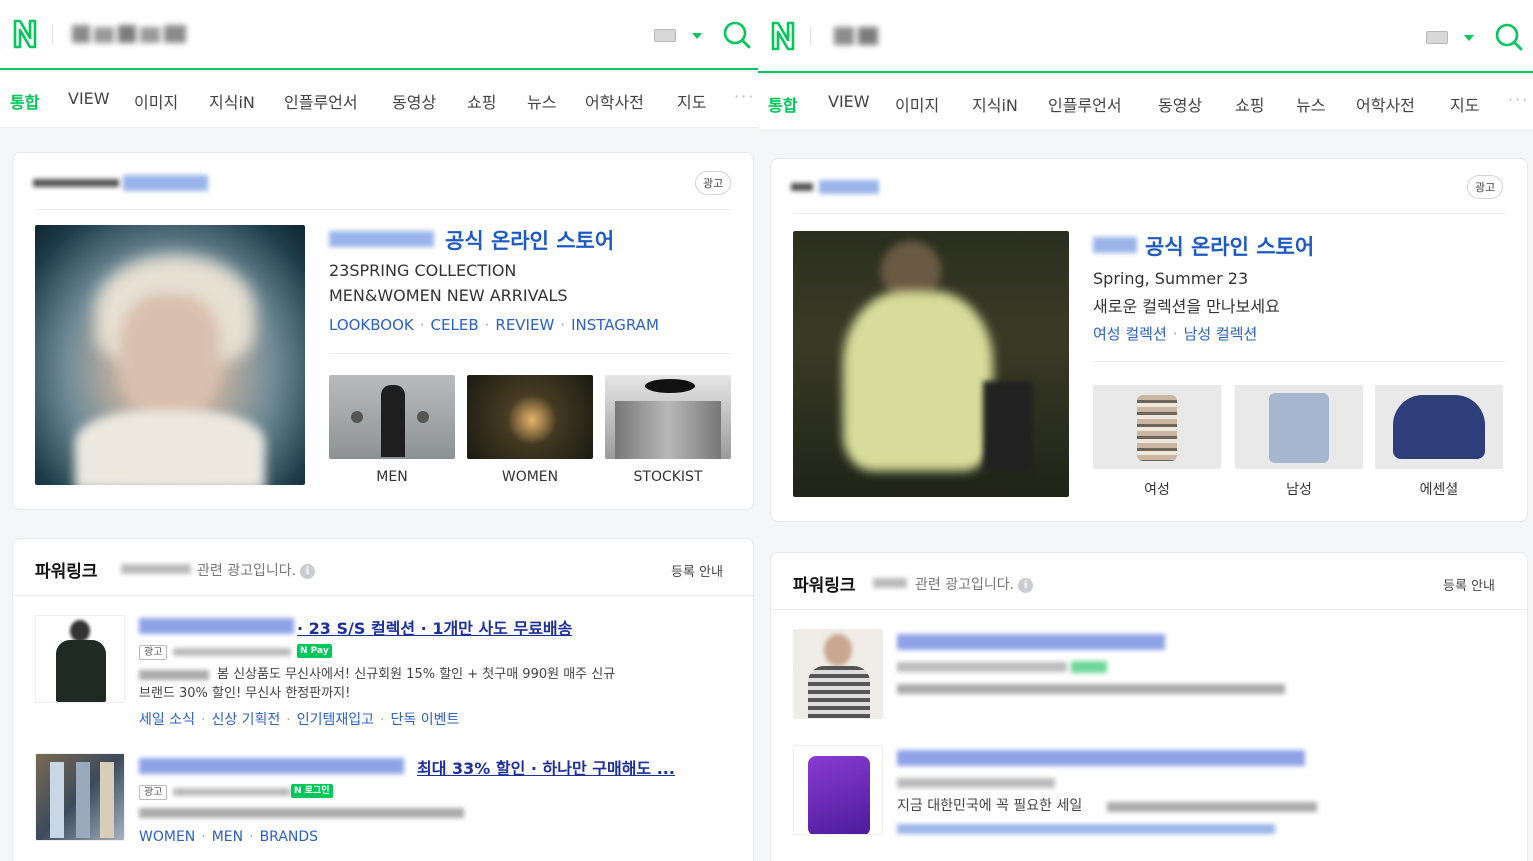 This screenshot has height=861, width=1533. I want to click on thumb-men-caption: MEN, so click(392, 477).